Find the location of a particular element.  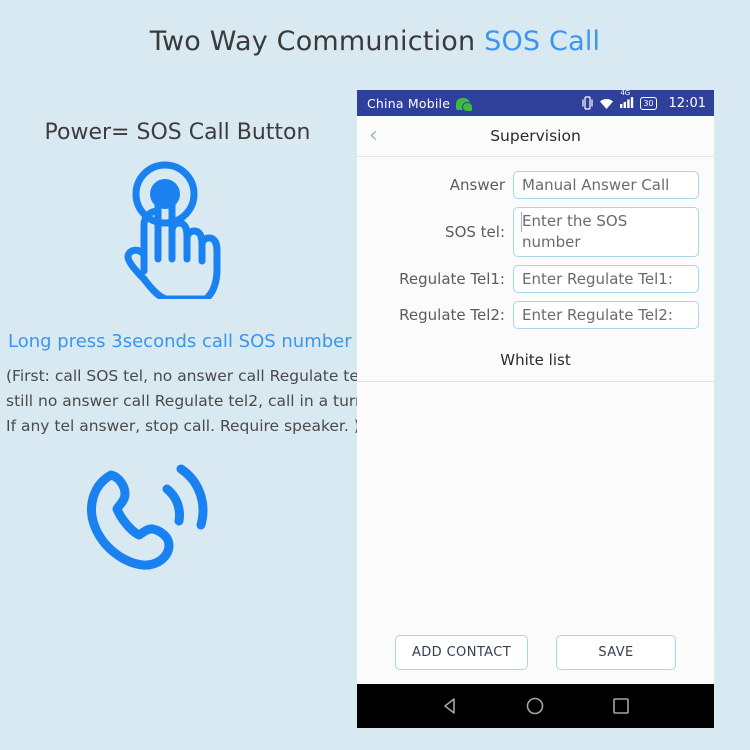

wifi-icon is located at coordinates (607, 103).